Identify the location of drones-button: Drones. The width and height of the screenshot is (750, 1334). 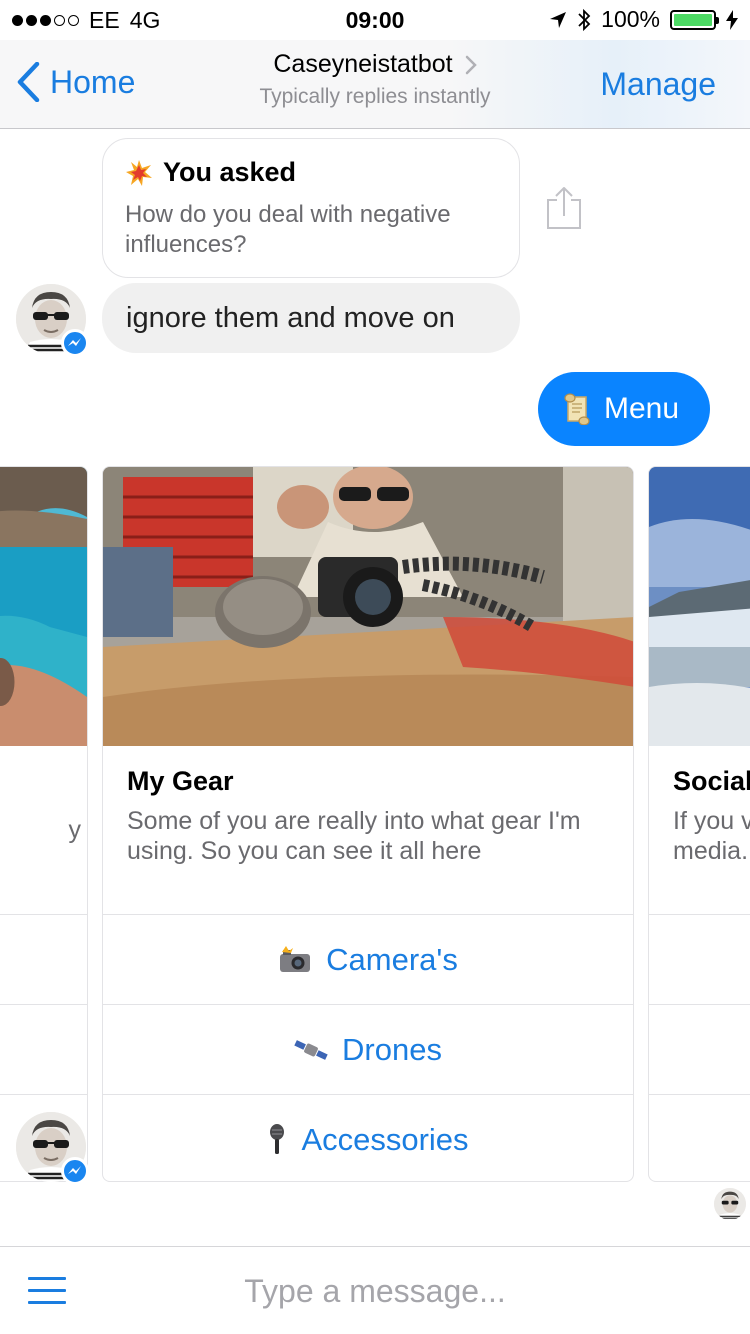
(368, 1049).